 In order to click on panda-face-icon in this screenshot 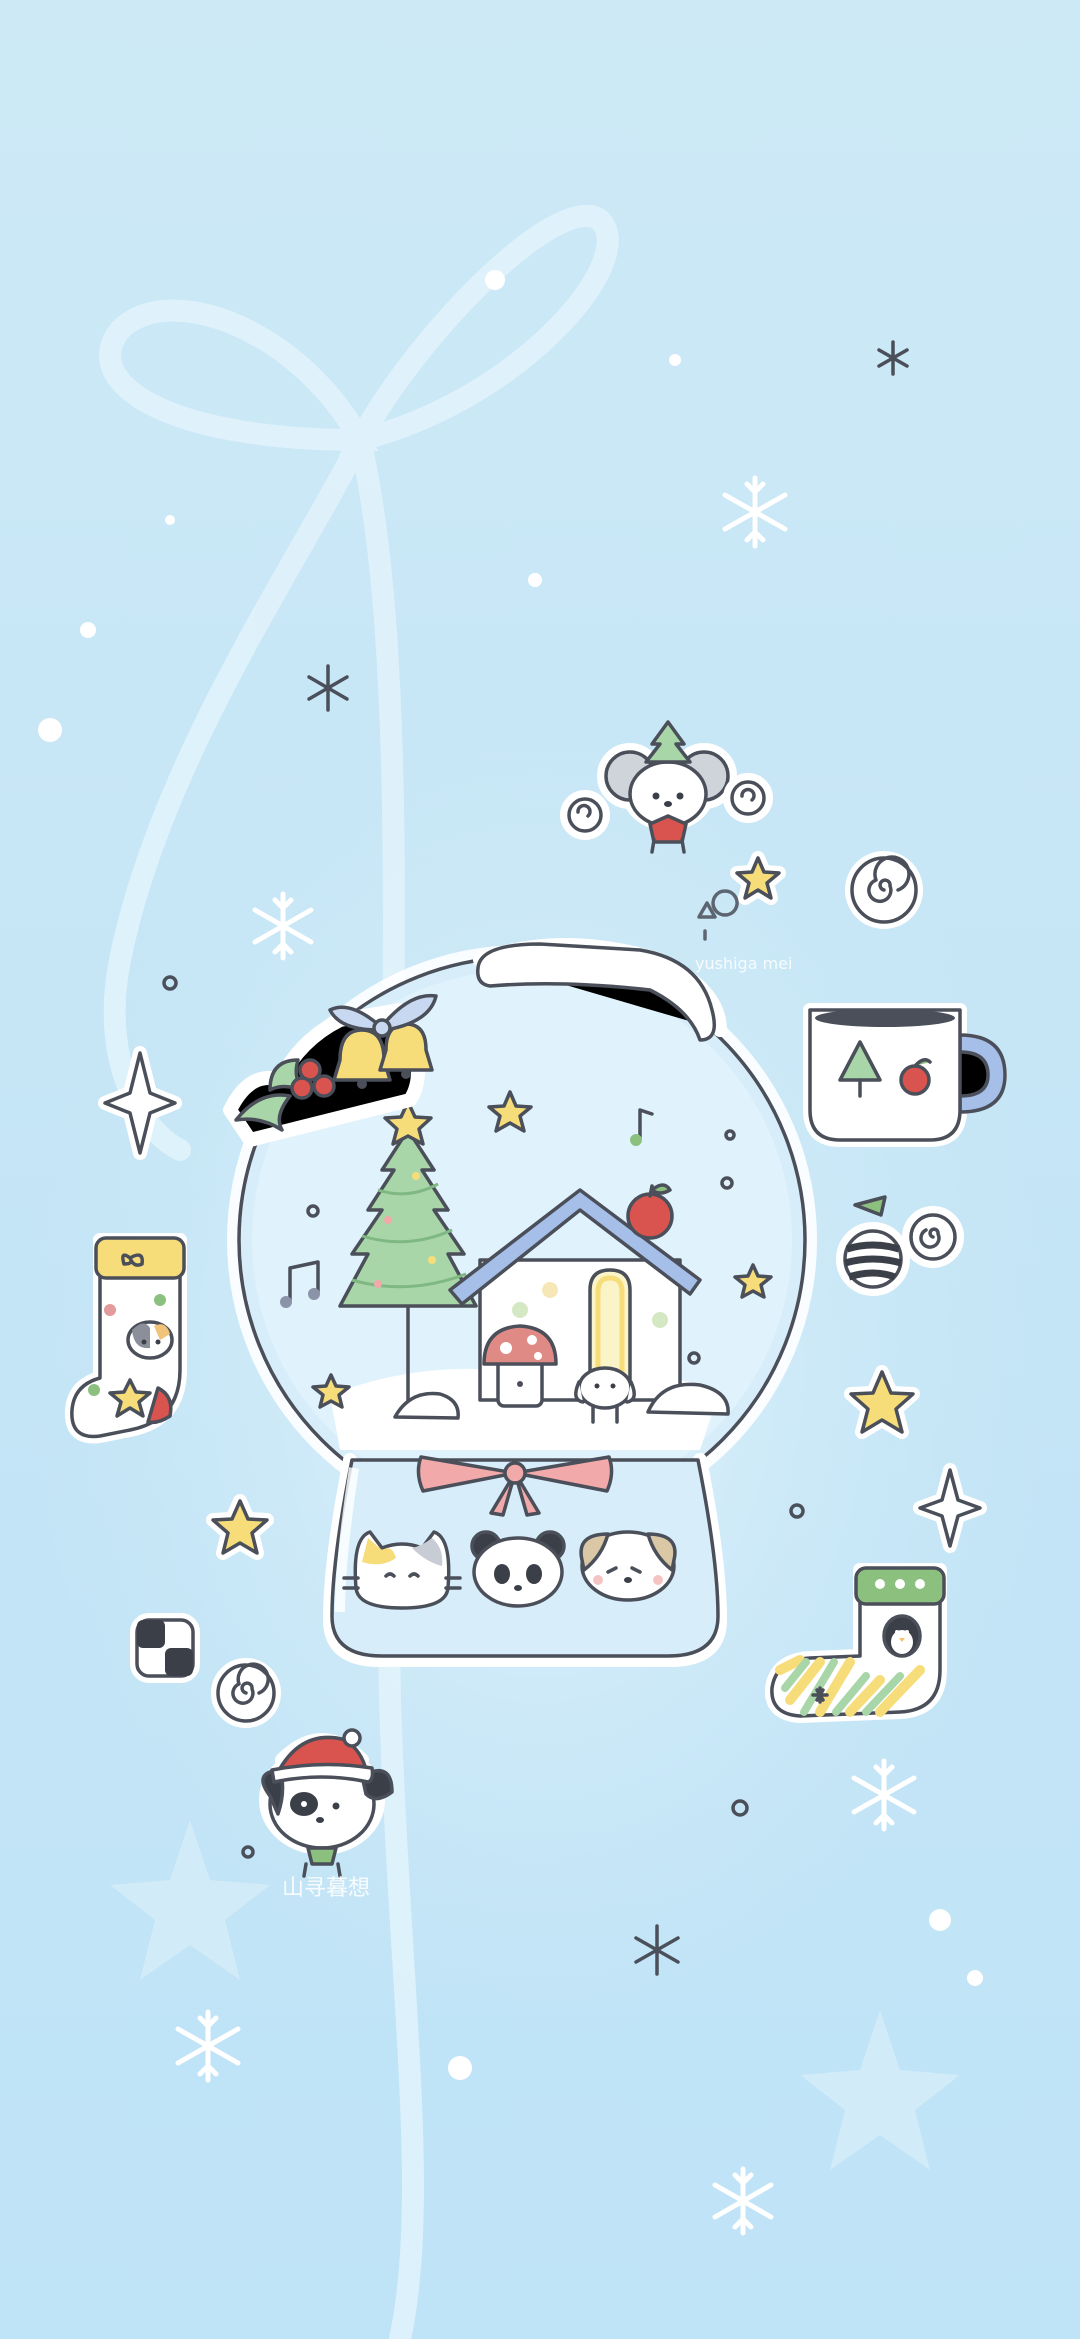, I will do `click(518, 1569)`.